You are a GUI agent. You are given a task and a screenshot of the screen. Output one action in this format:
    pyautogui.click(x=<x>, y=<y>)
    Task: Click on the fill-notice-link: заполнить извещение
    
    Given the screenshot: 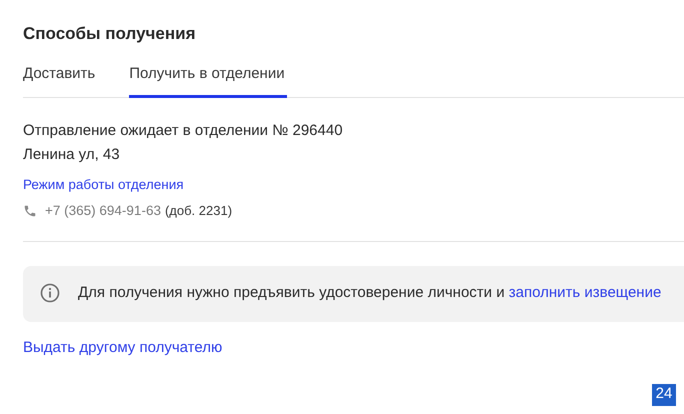 What is the action you would take?
    pyautogui.click(x=585, y=292)
    